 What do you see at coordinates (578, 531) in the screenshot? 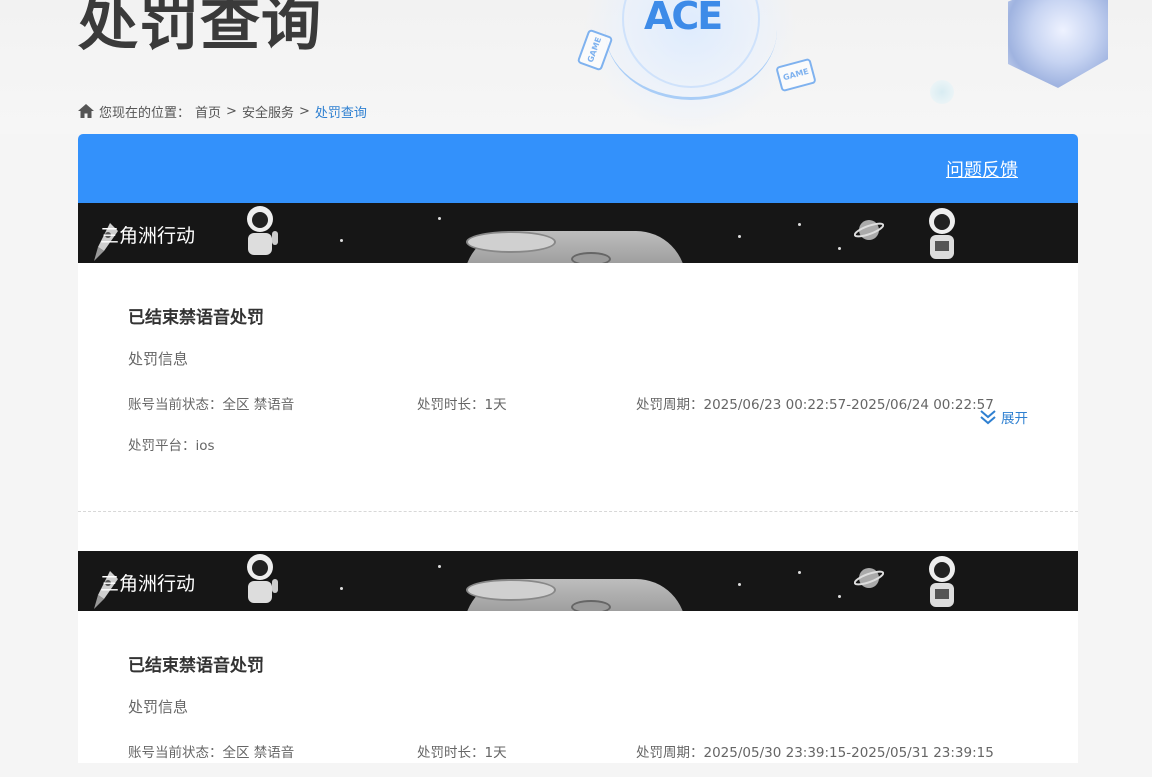
I see `card-gap` at bounding box center [578, 531].